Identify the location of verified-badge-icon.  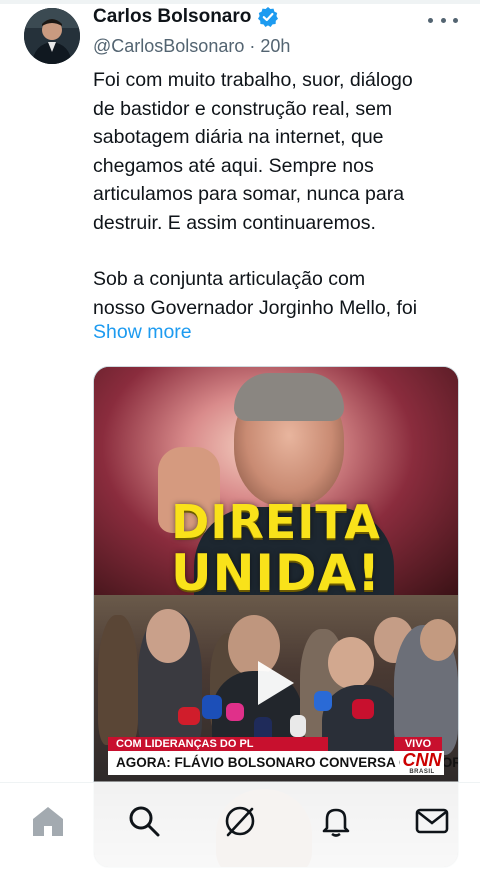
(268, 17).